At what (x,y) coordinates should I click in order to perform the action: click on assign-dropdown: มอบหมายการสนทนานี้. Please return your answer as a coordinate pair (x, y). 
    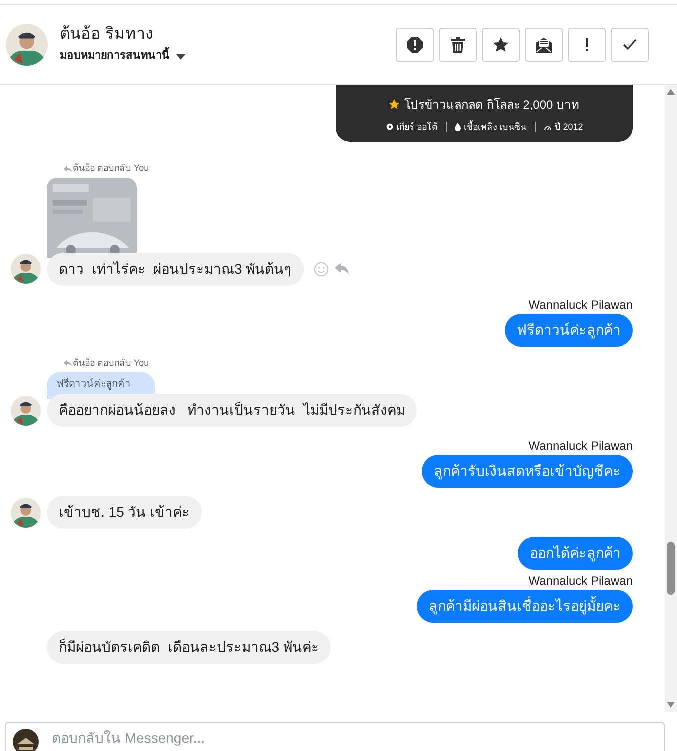
    Looking at the image, I should click on (228, 56).